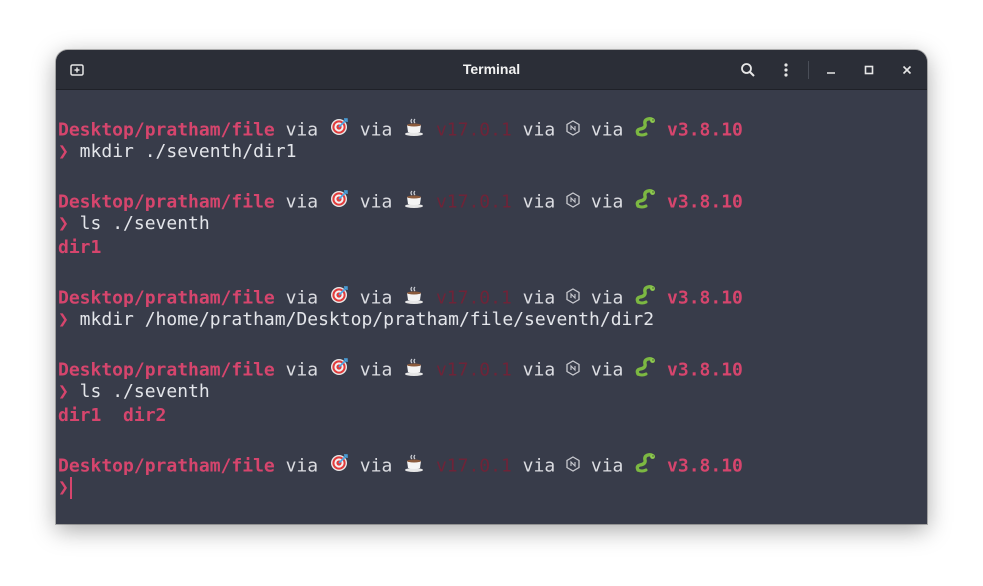 The height and width of the screenshot is (586, 983). Describe the element at coordinates (748, 70) in the screenshot. I see `search-icon` at that location.